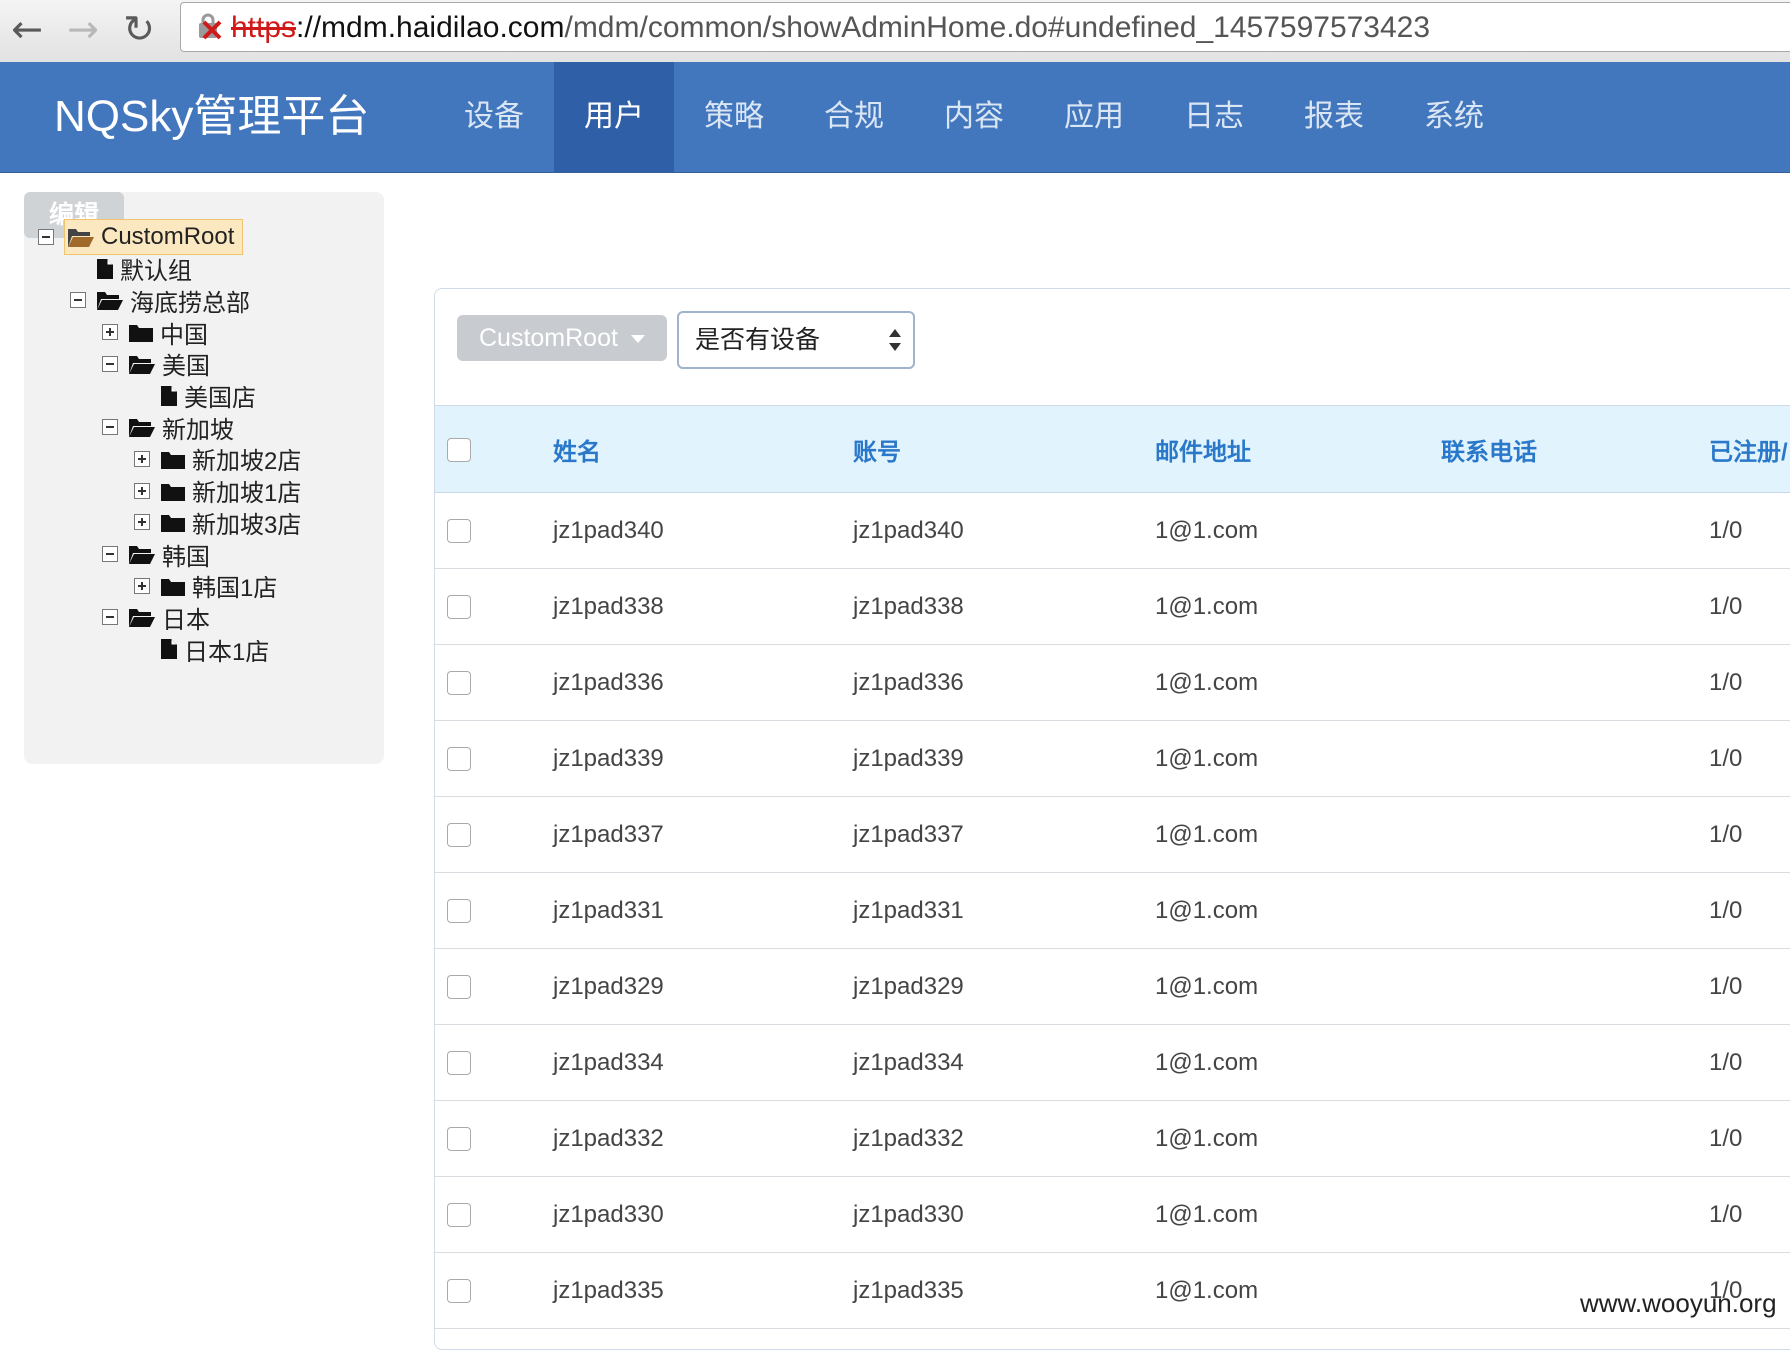  Describe the element at coordinates (168, 427) in the screenshot. I see `tree-node: 新加坡` at that location.